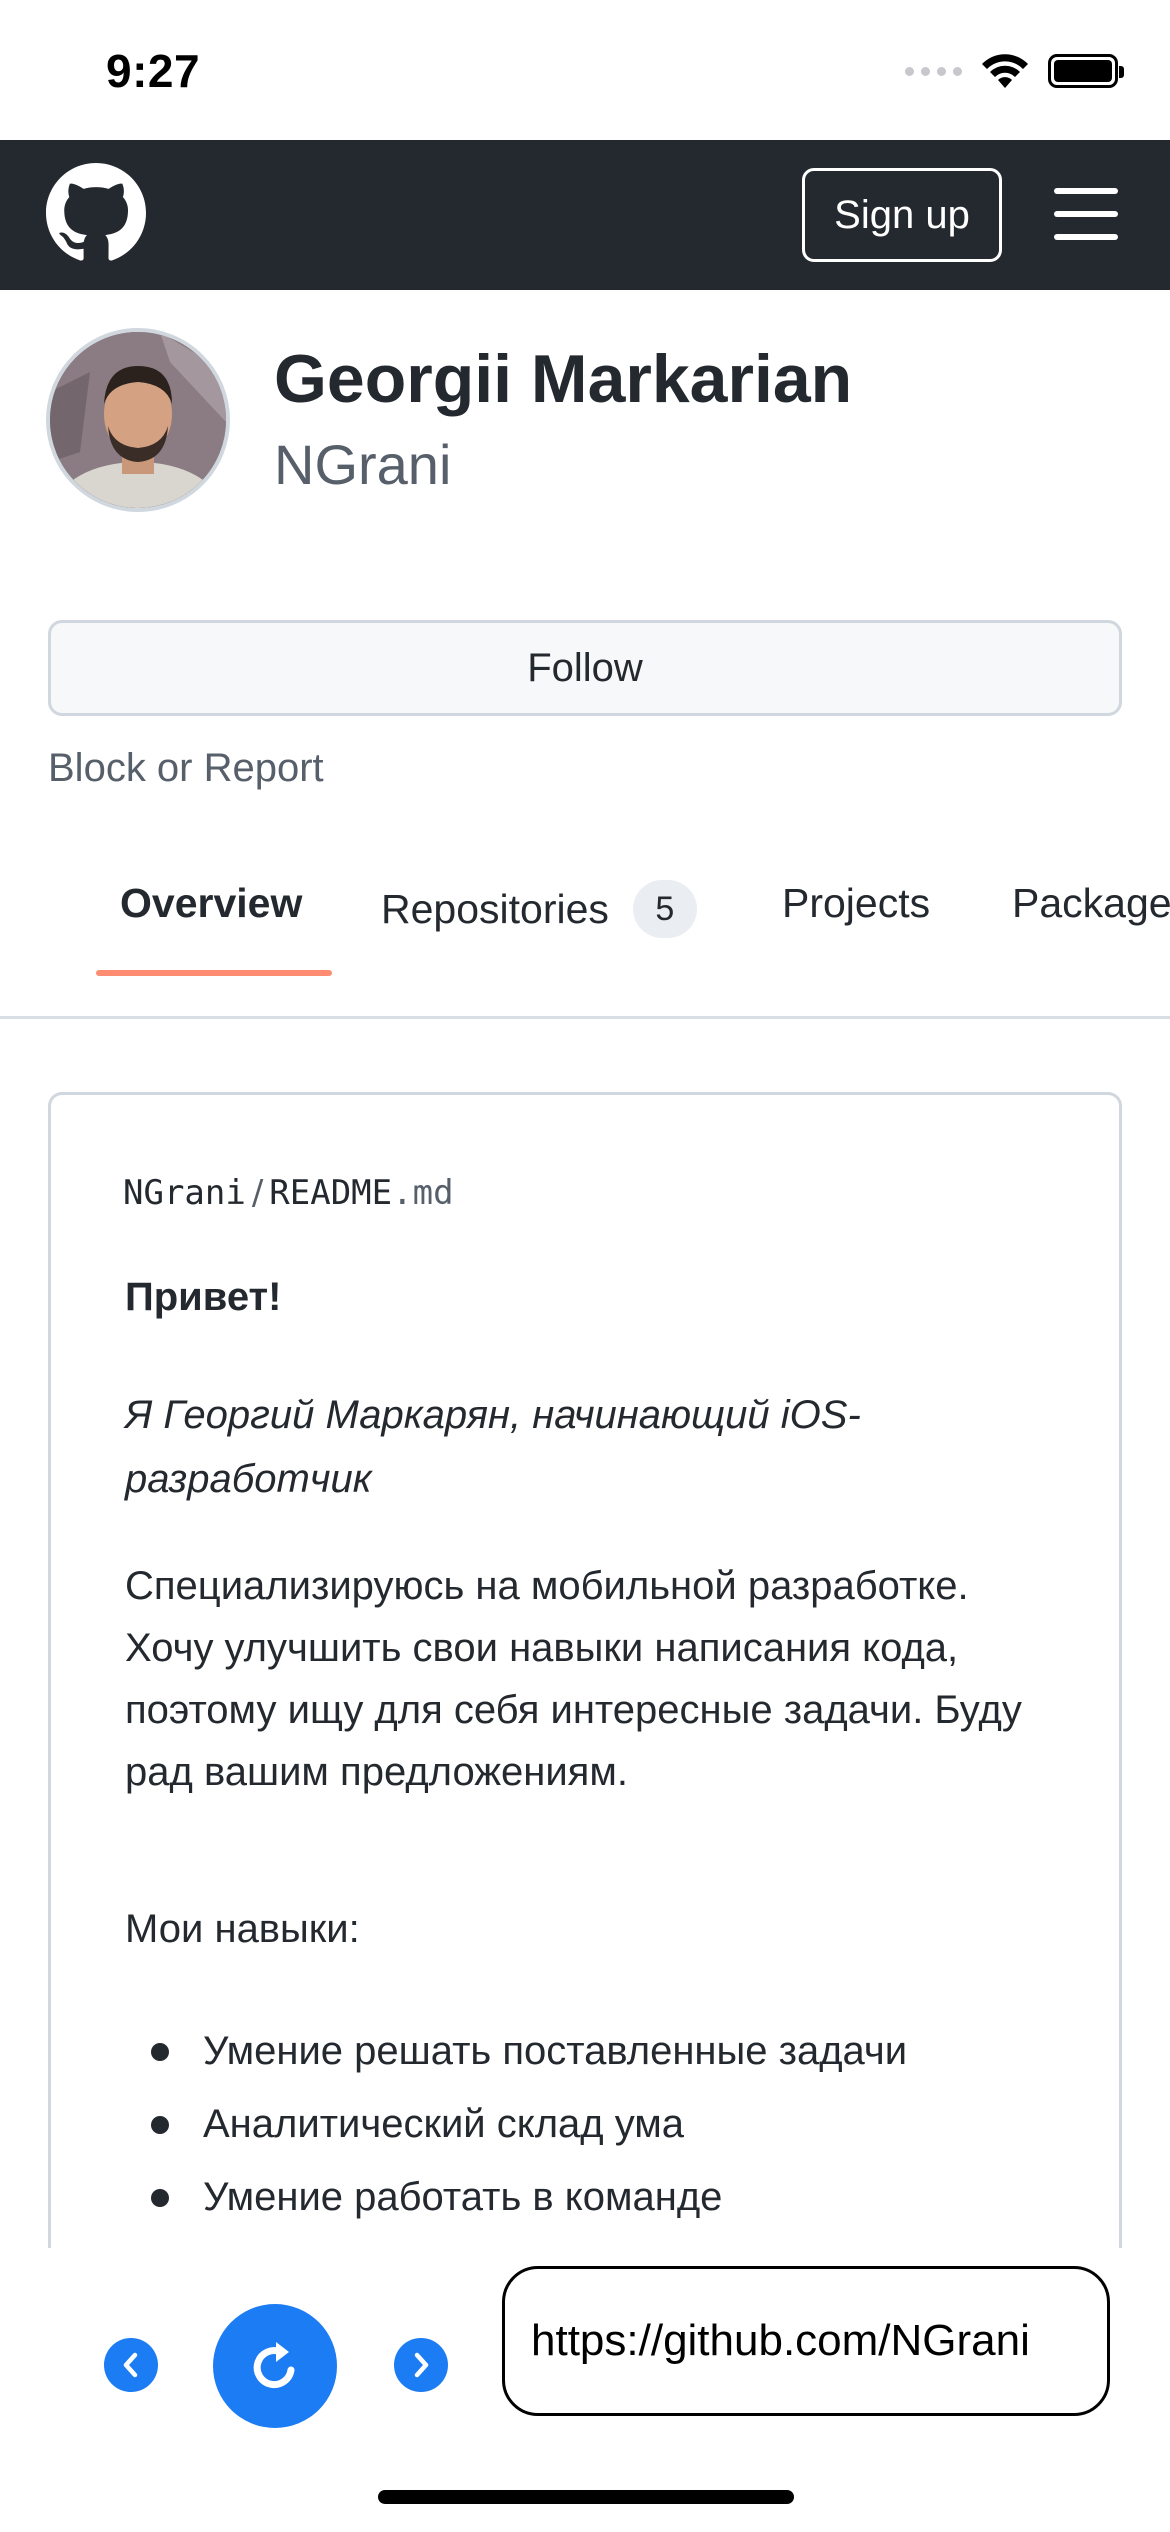  I want to click on github-logo-icon, so click(96, 213).